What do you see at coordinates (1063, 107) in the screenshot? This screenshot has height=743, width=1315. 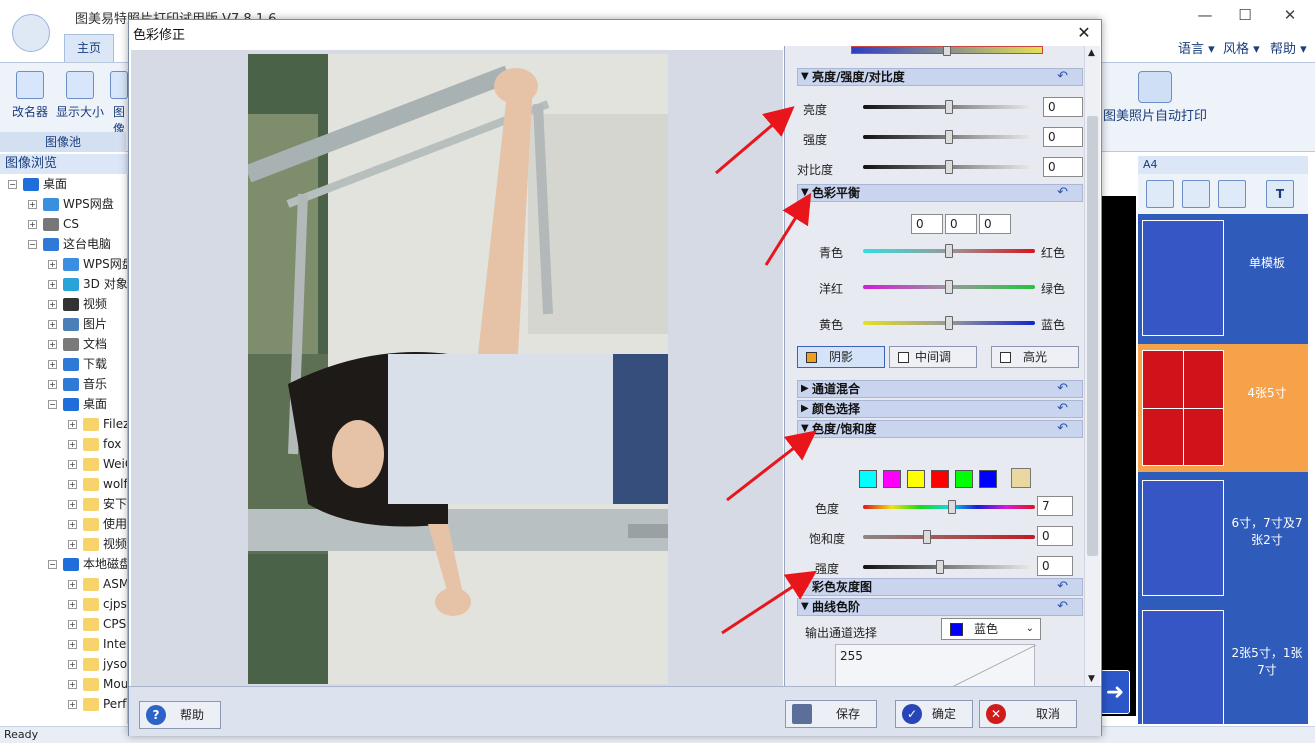 I see `brightness-value: 0` at bounding box center [1063, 107].